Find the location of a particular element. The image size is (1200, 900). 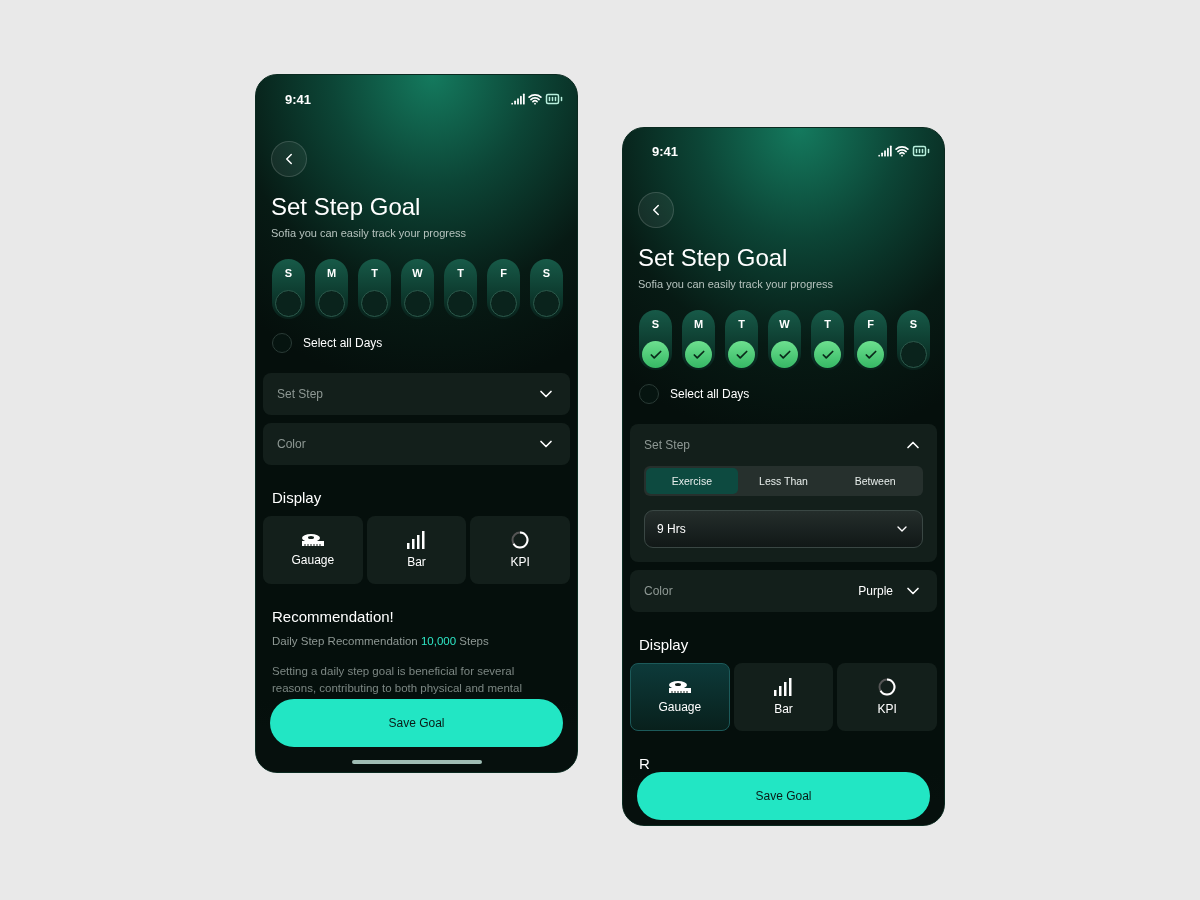

recommendation-text: Daily Step Recommendation 10,000 Steps is located at coordinates (381, 641).